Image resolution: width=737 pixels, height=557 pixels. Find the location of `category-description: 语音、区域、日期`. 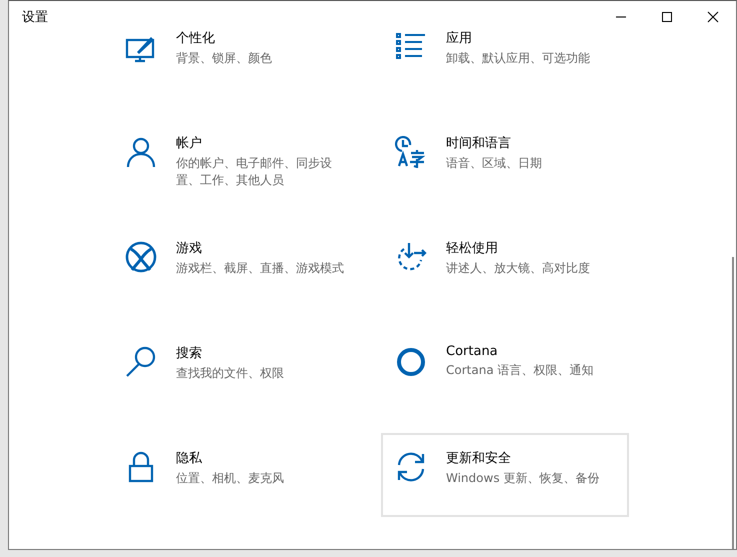

category-description: 语音、区域、日期 is located at coordinates (494, 163).